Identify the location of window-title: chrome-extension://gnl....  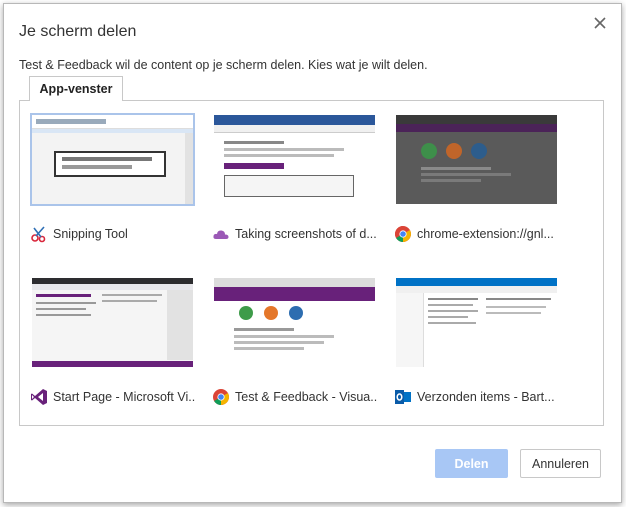
(485, 234).